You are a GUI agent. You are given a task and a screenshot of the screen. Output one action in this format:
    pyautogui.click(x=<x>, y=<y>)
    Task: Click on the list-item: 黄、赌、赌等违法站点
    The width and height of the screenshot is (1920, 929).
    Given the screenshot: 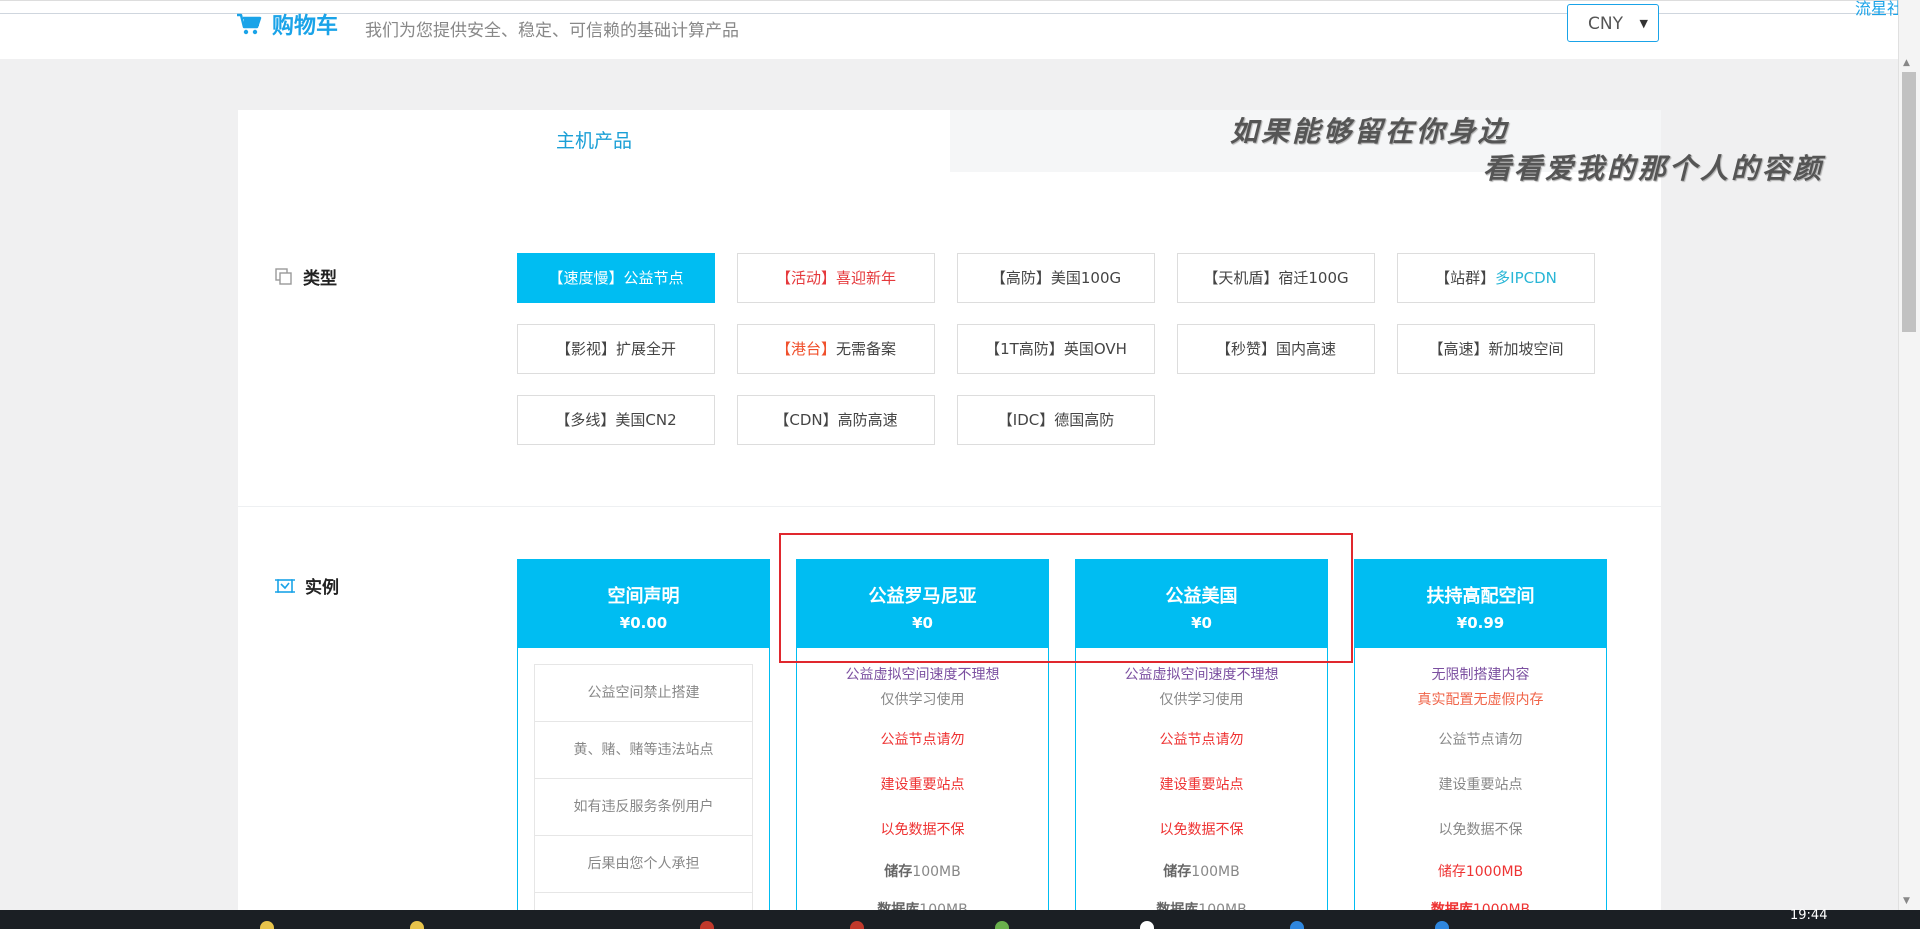 What is the action you would take?
    pyautogui.click(x=643, y=750)
    